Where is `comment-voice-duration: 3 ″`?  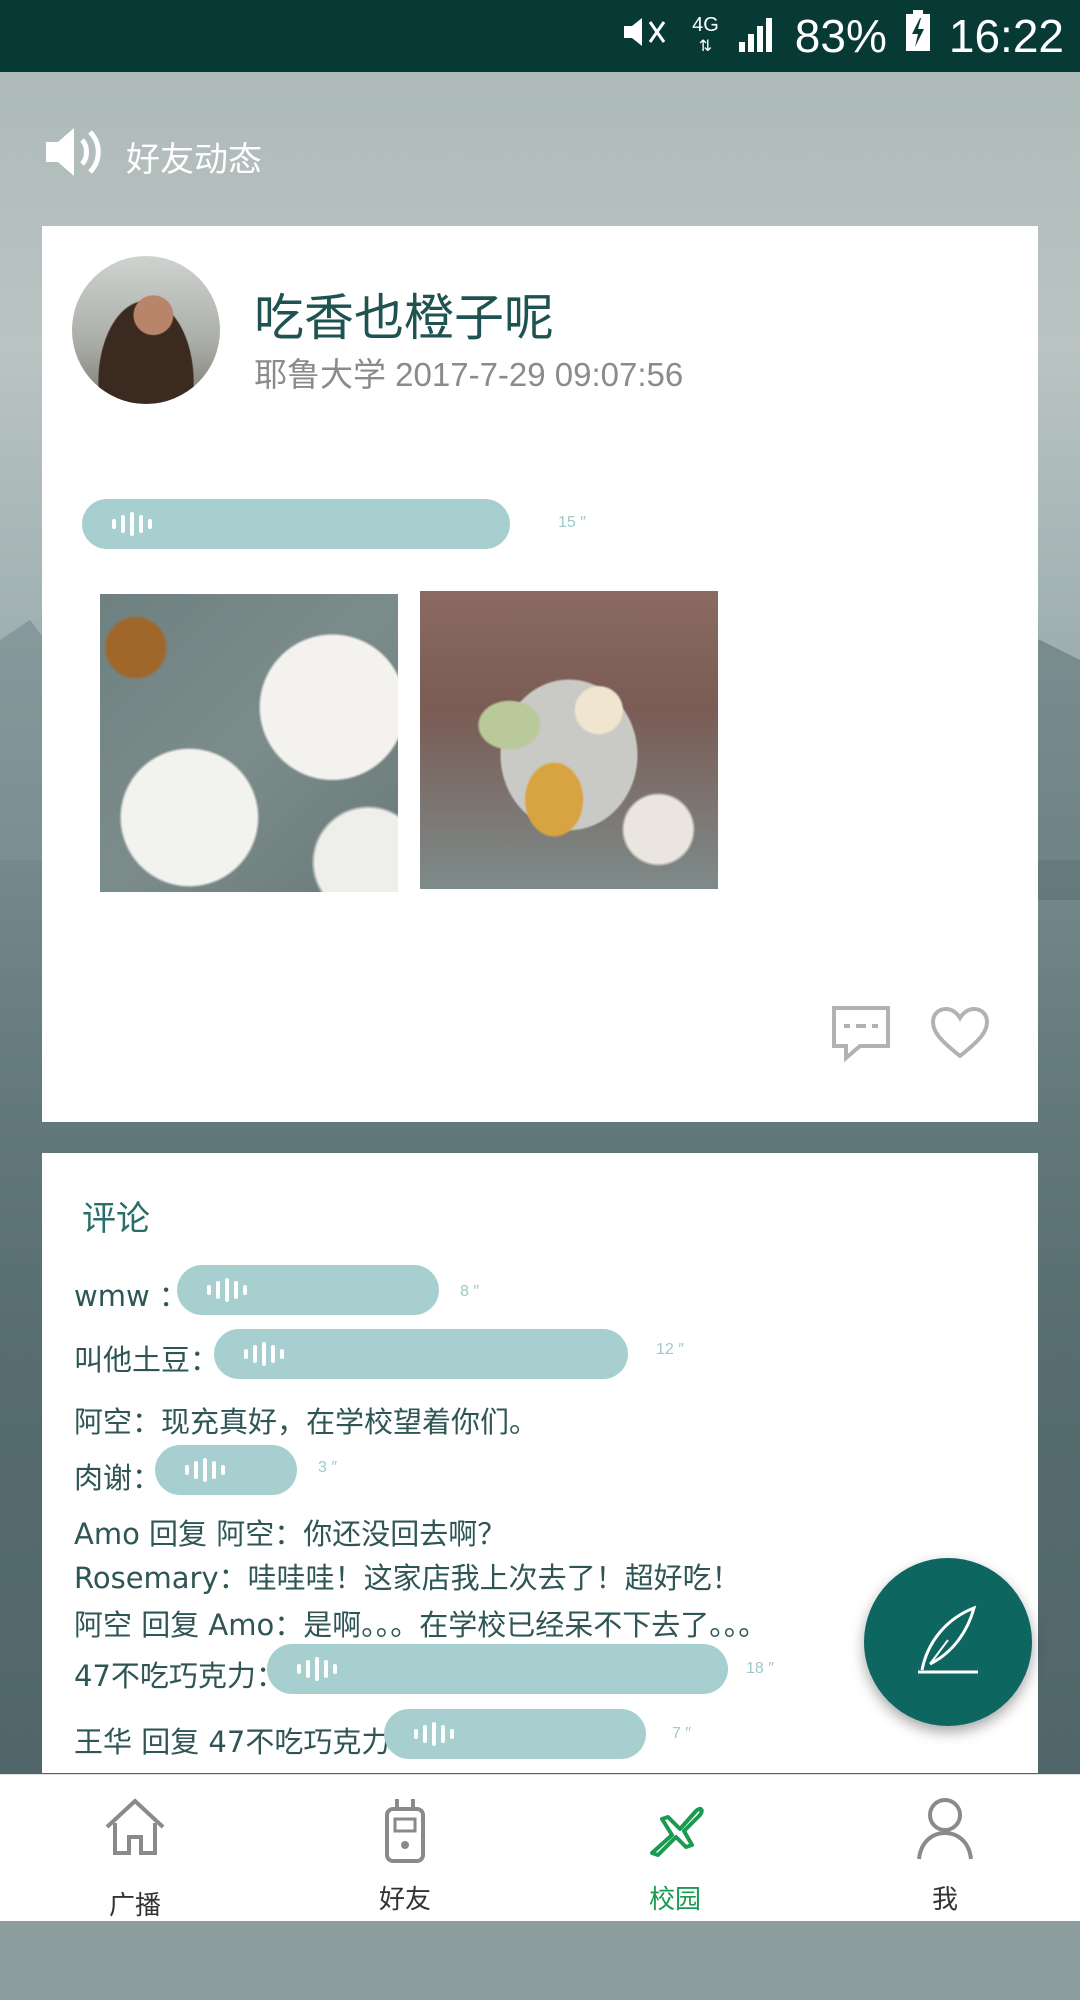
comment-voice-duration: 3 ″ is located at coordinates (328, 1467).